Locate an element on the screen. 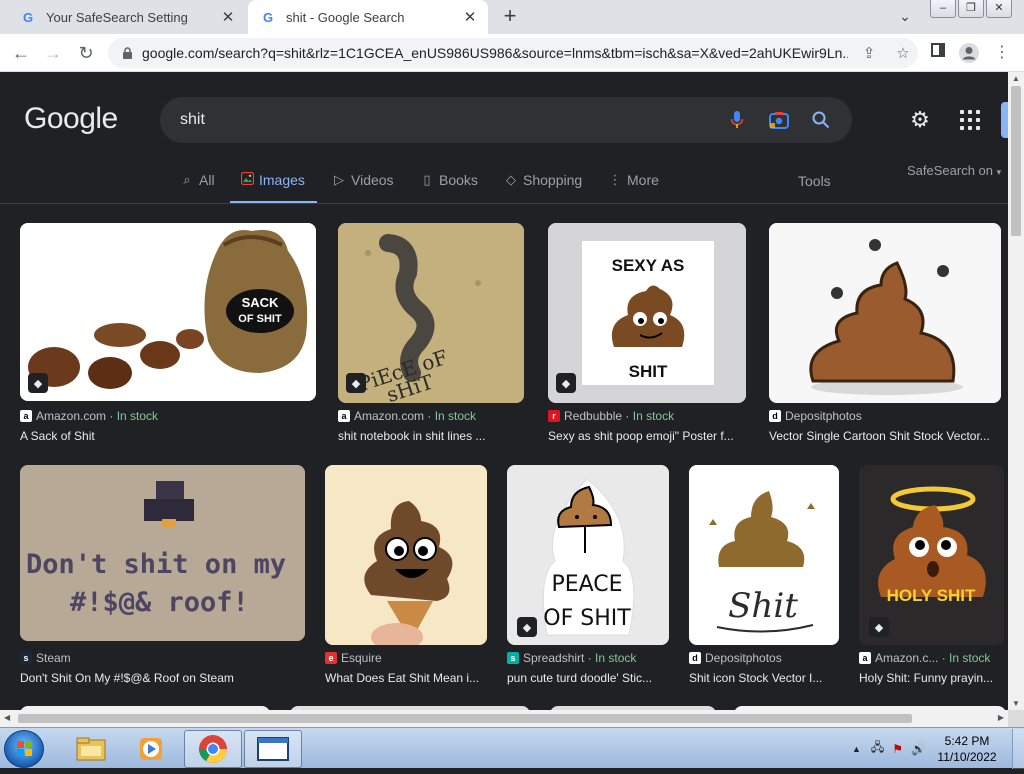 The width and height of the screenshot is (1024, 774). result-source: r Redbubble · In stock is located at coordinates (611, 416).